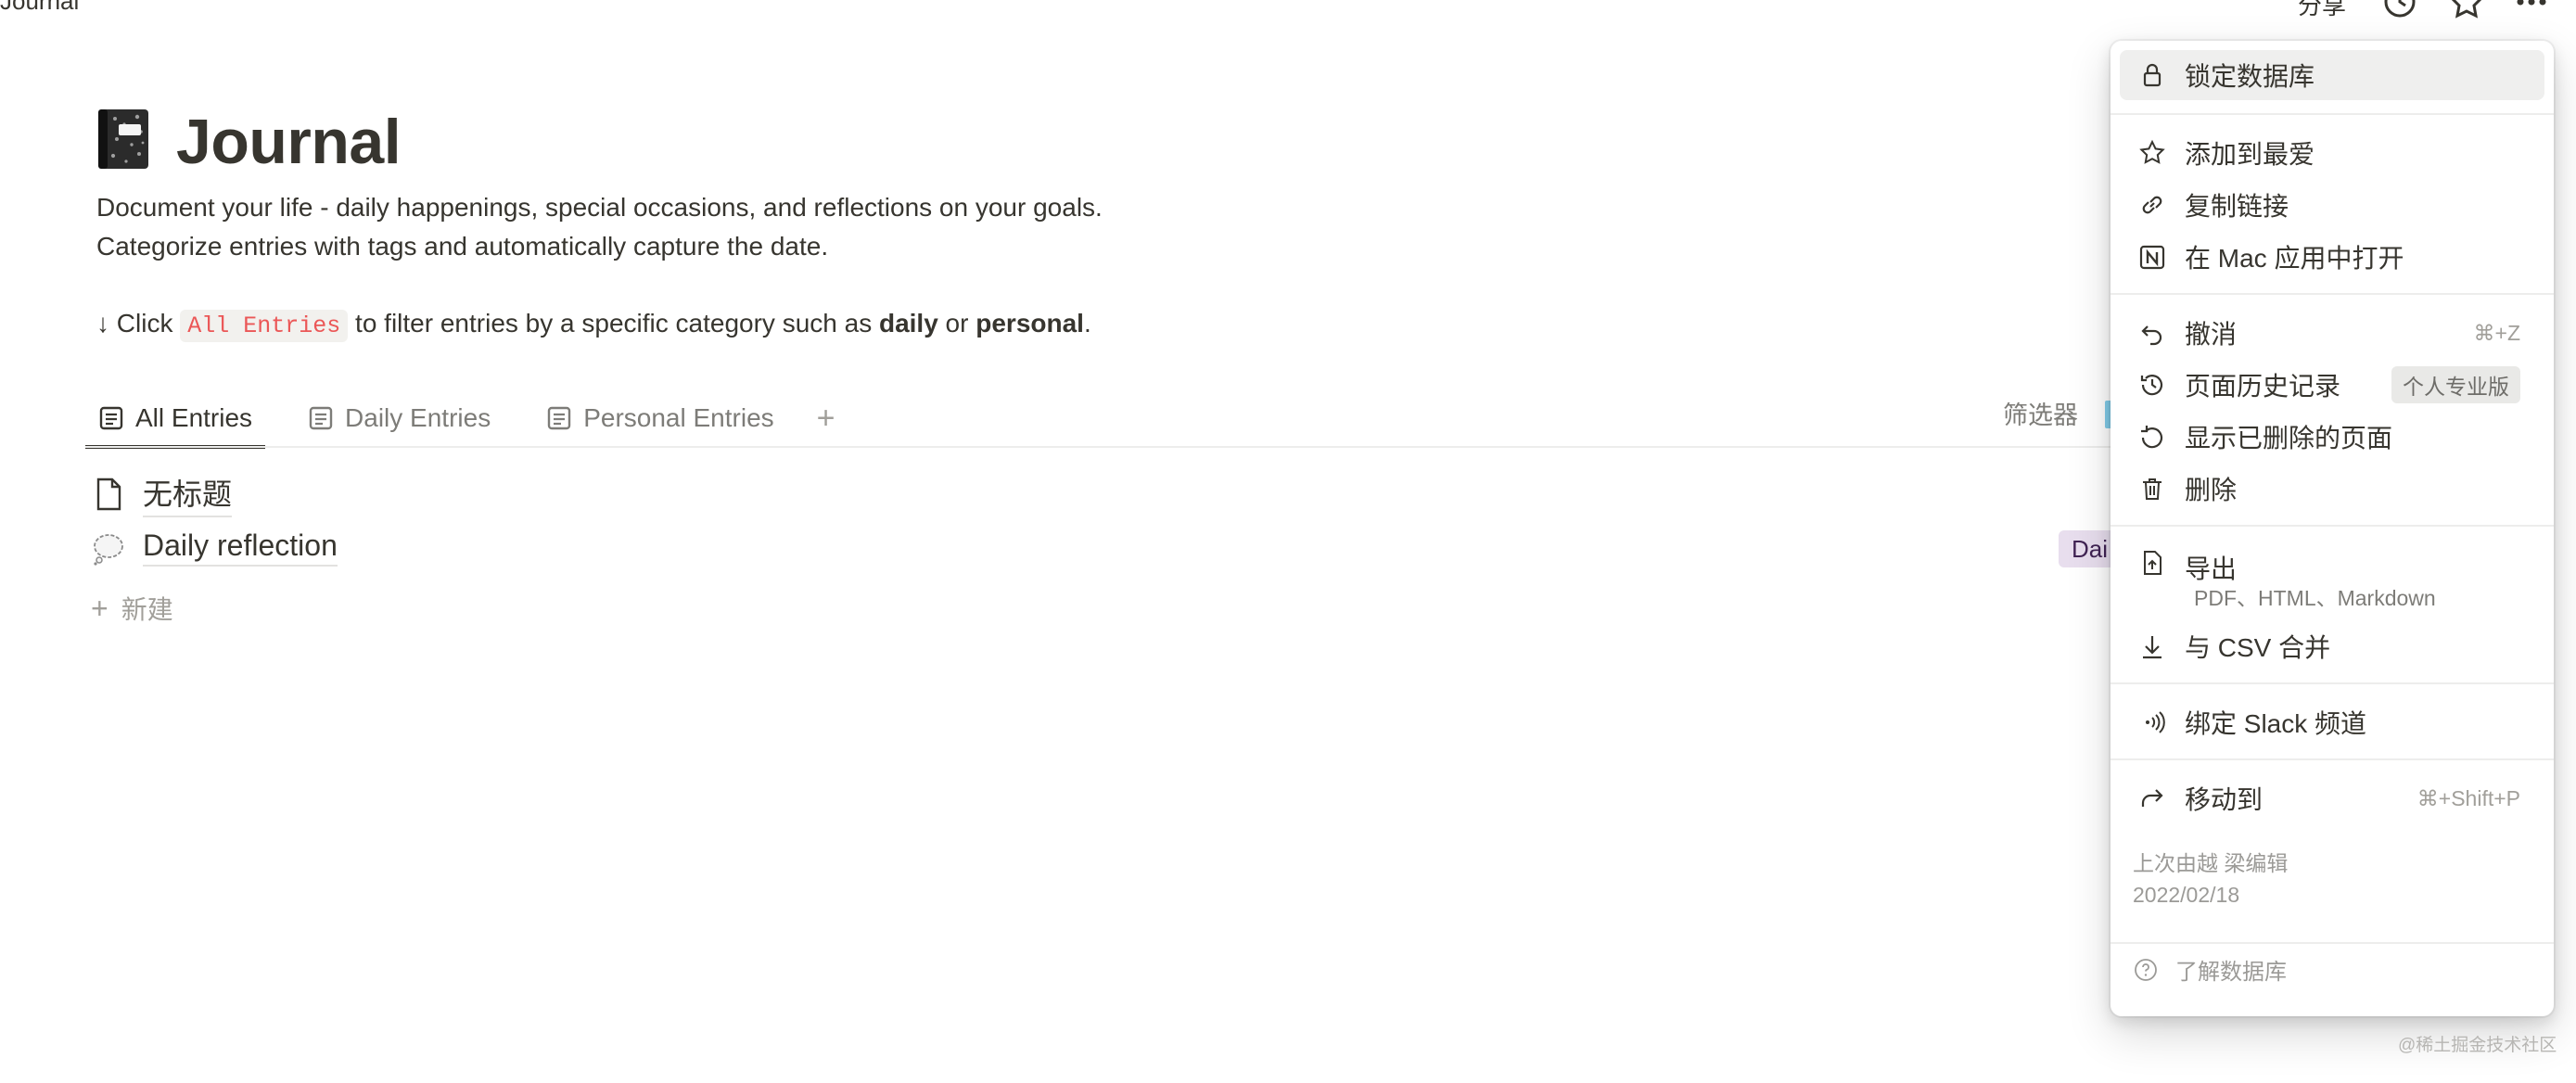 This screenshot has height=1083, width=2576. What do you see at coordinates (2231, 972) in the screenshot?
I see `learn-label: 了解数据库` at bounding box center [2231, 972].